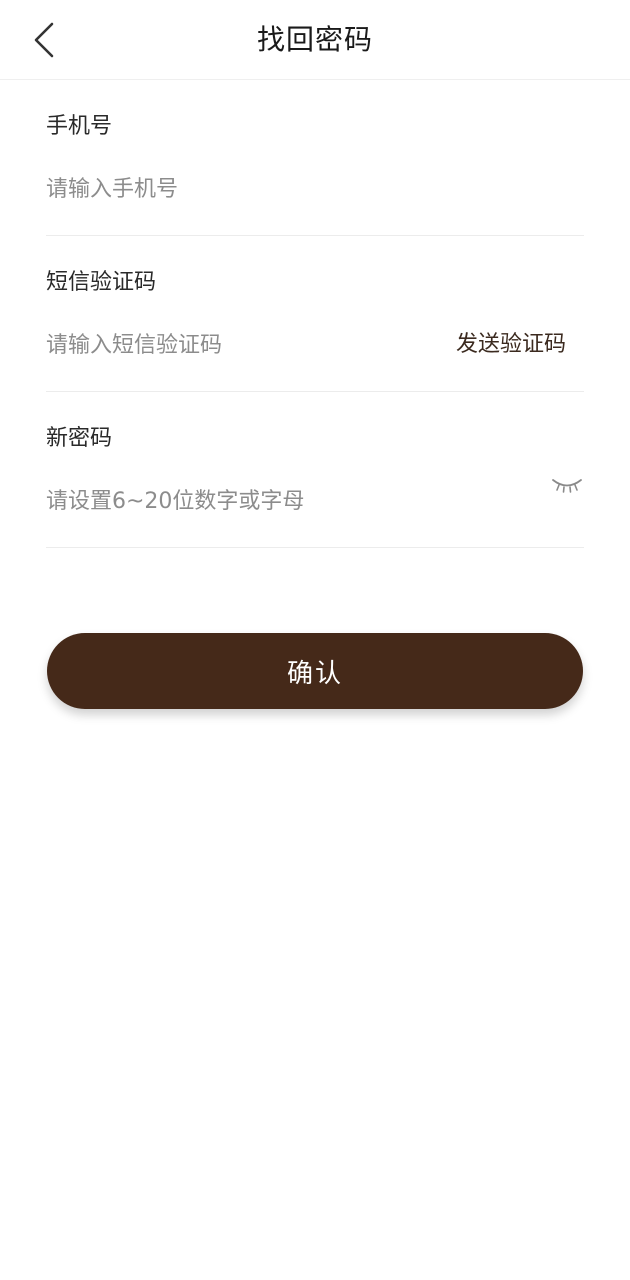  I want to click on nav-bar: 找回密码, so click(315, 40).